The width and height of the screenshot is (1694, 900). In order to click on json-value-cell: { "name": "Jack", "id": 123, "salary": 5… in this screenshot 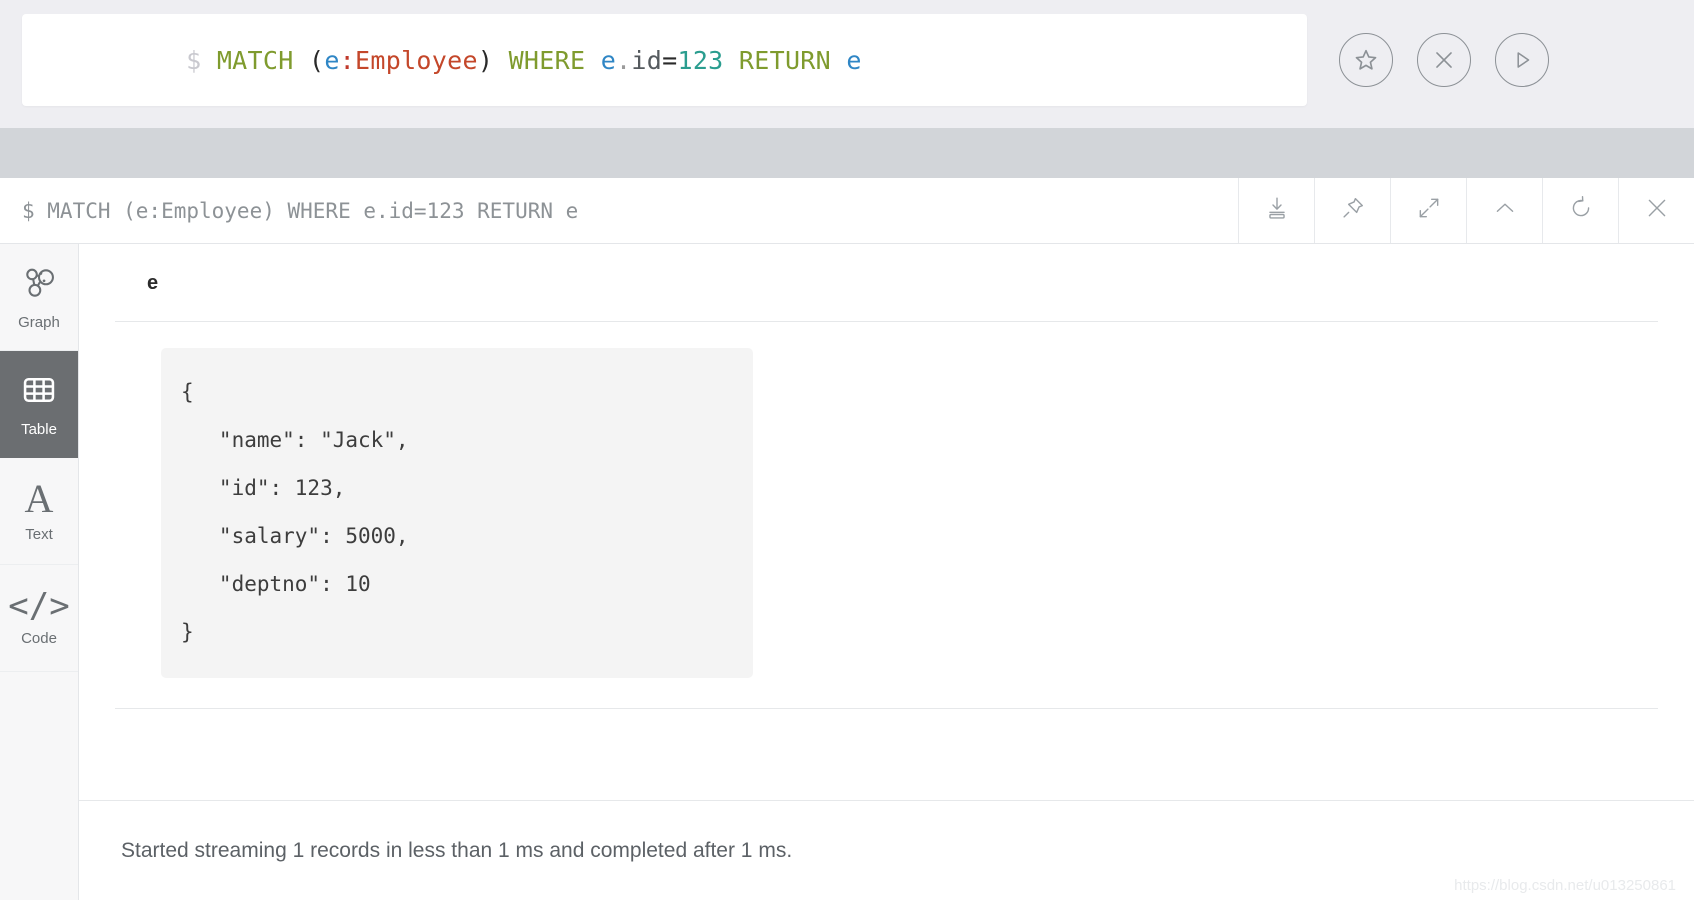, I will do `click(457, 513)`.